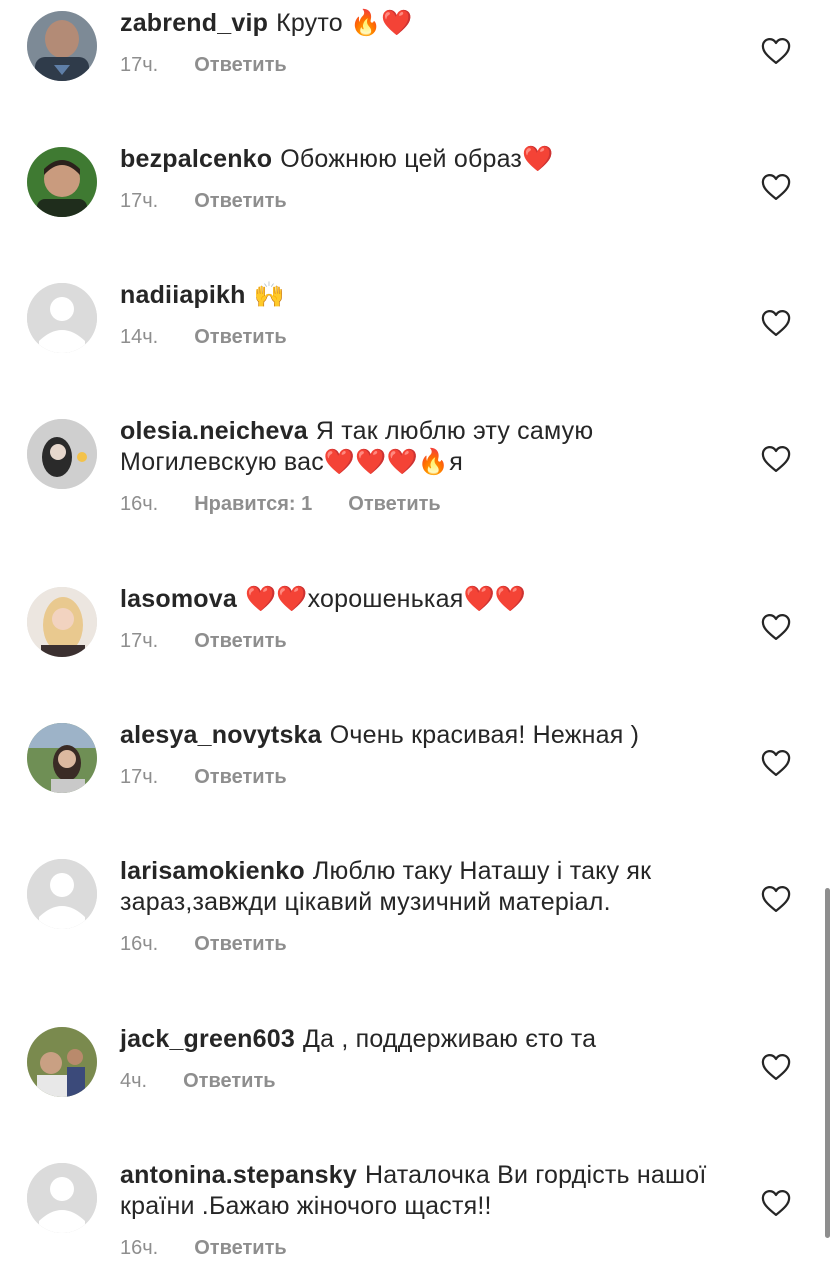 This screenshot has height=1280, width=838. I want to click on comment-meta: 14ч. Ответить, so click(430, 337).